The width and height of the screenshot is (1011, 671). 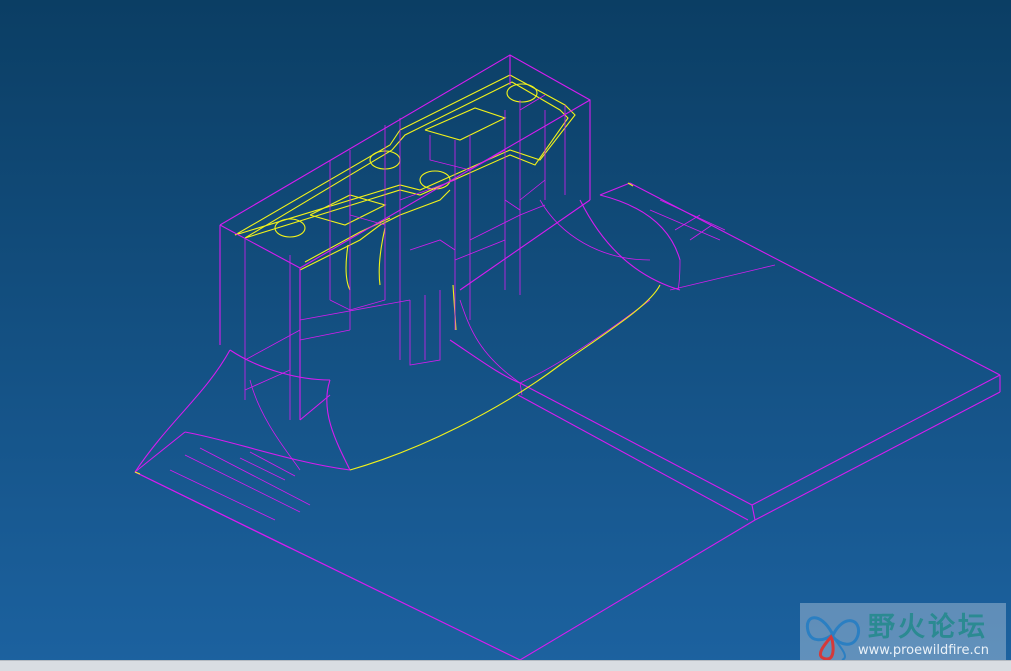 I want to click on status-bar, so click(x=505, y=665).